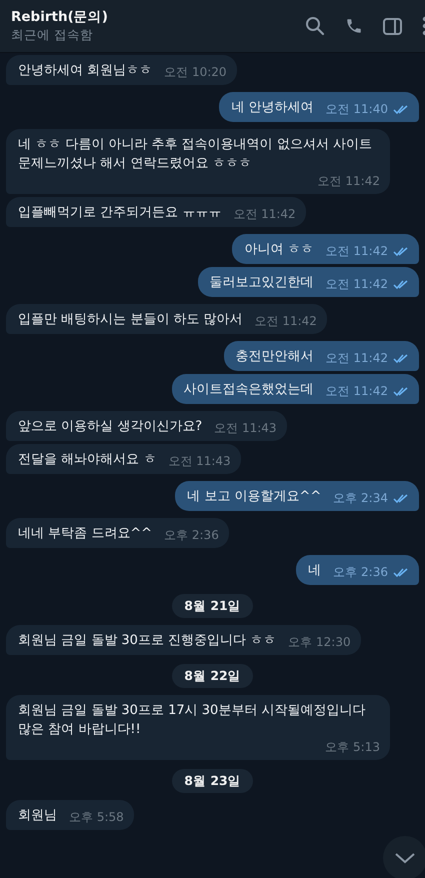 The height and width of the screenshot is (878, 425). Describe the element at coordinates (262, 283) in the screenshot. I see `message-text: 둘러보고있긴한데` at that location.